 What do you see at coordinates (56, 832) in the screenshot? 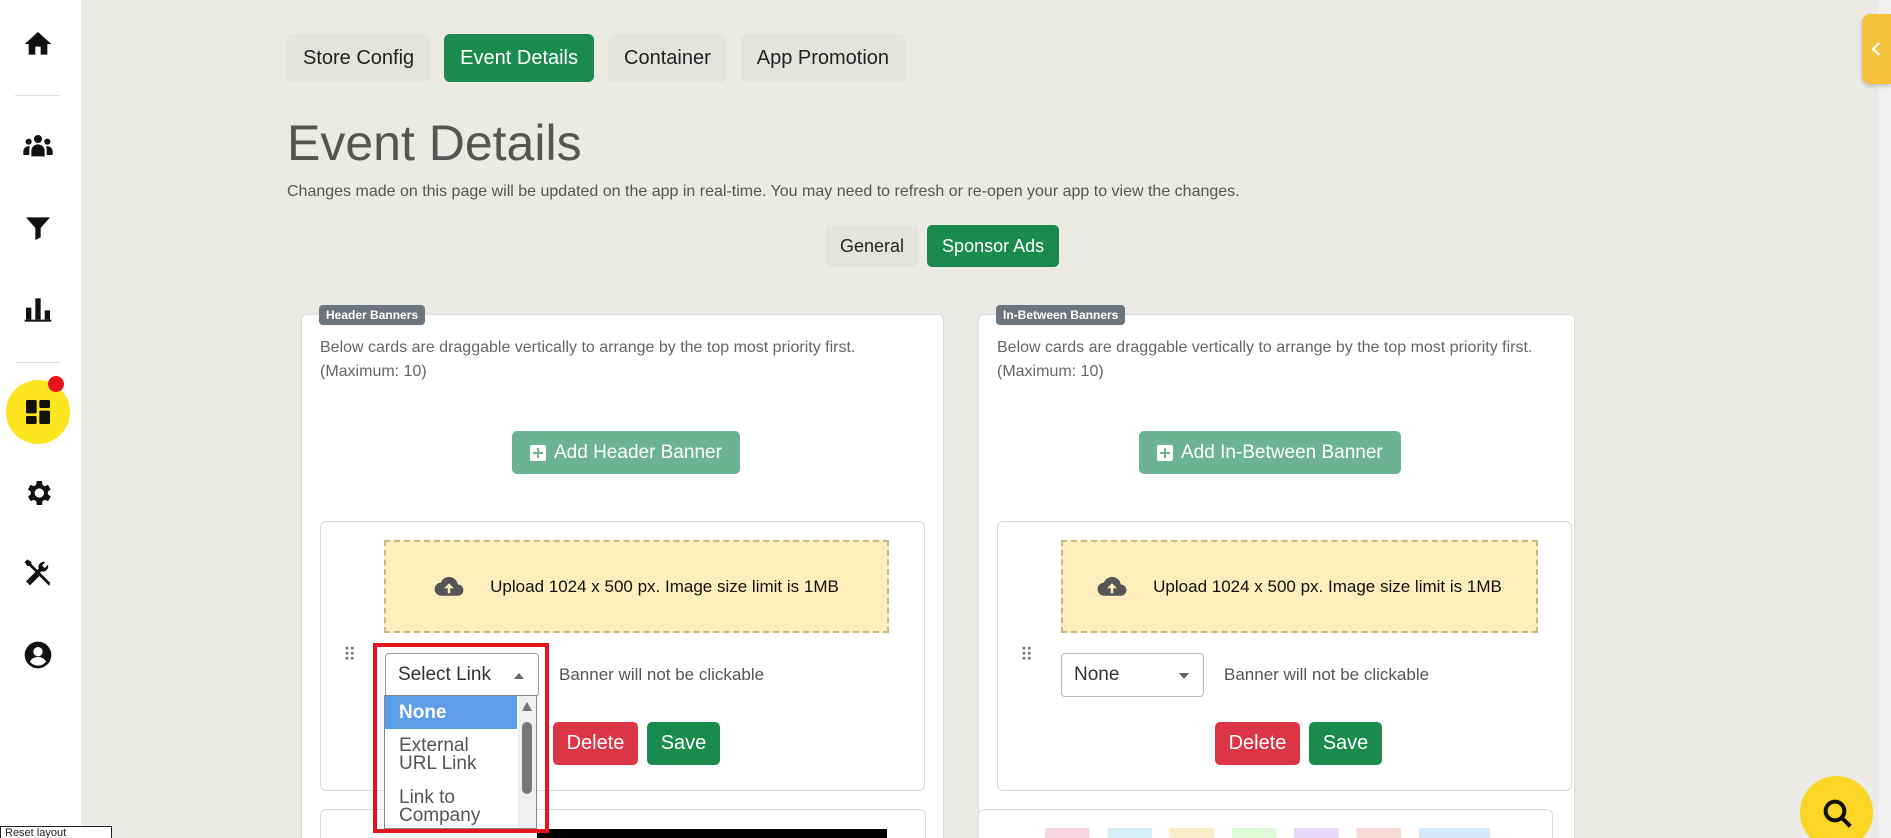
I see `bottom-chip: Reset layout` at bounding box center [56, 832].